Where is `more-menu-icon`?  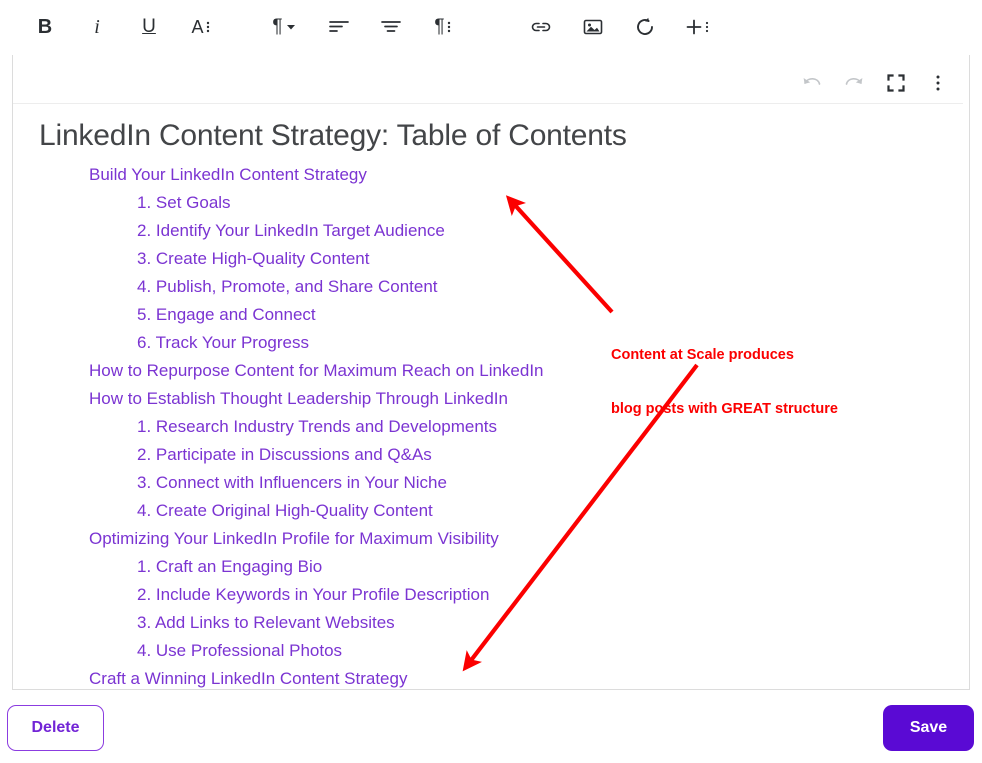
more-menu-icon is located at coordinates (938, 83).